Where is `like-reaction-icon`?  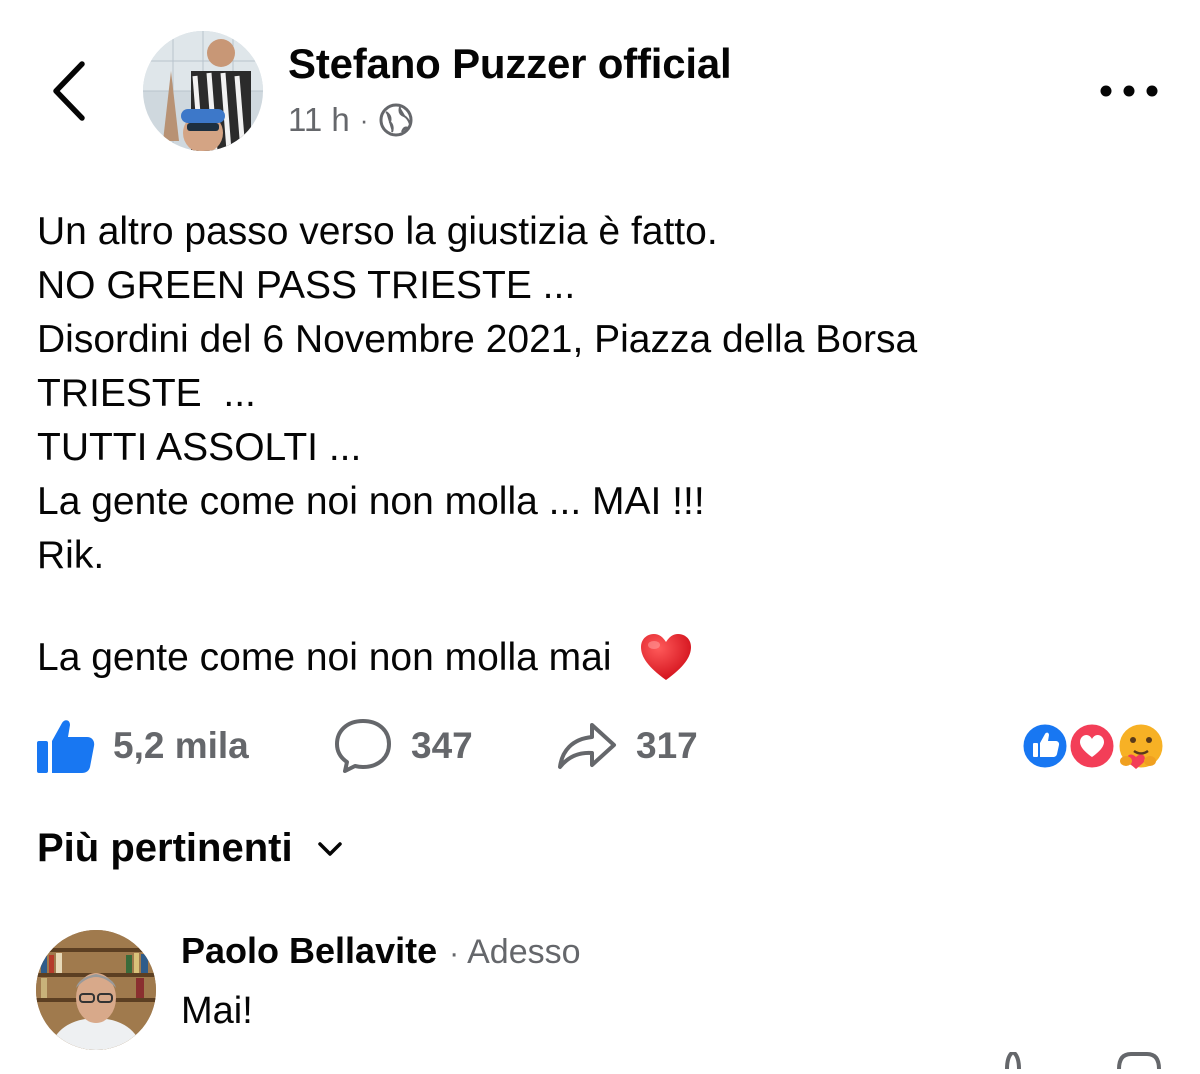
like-reaction-icon is located at coordinates (1045, 746).